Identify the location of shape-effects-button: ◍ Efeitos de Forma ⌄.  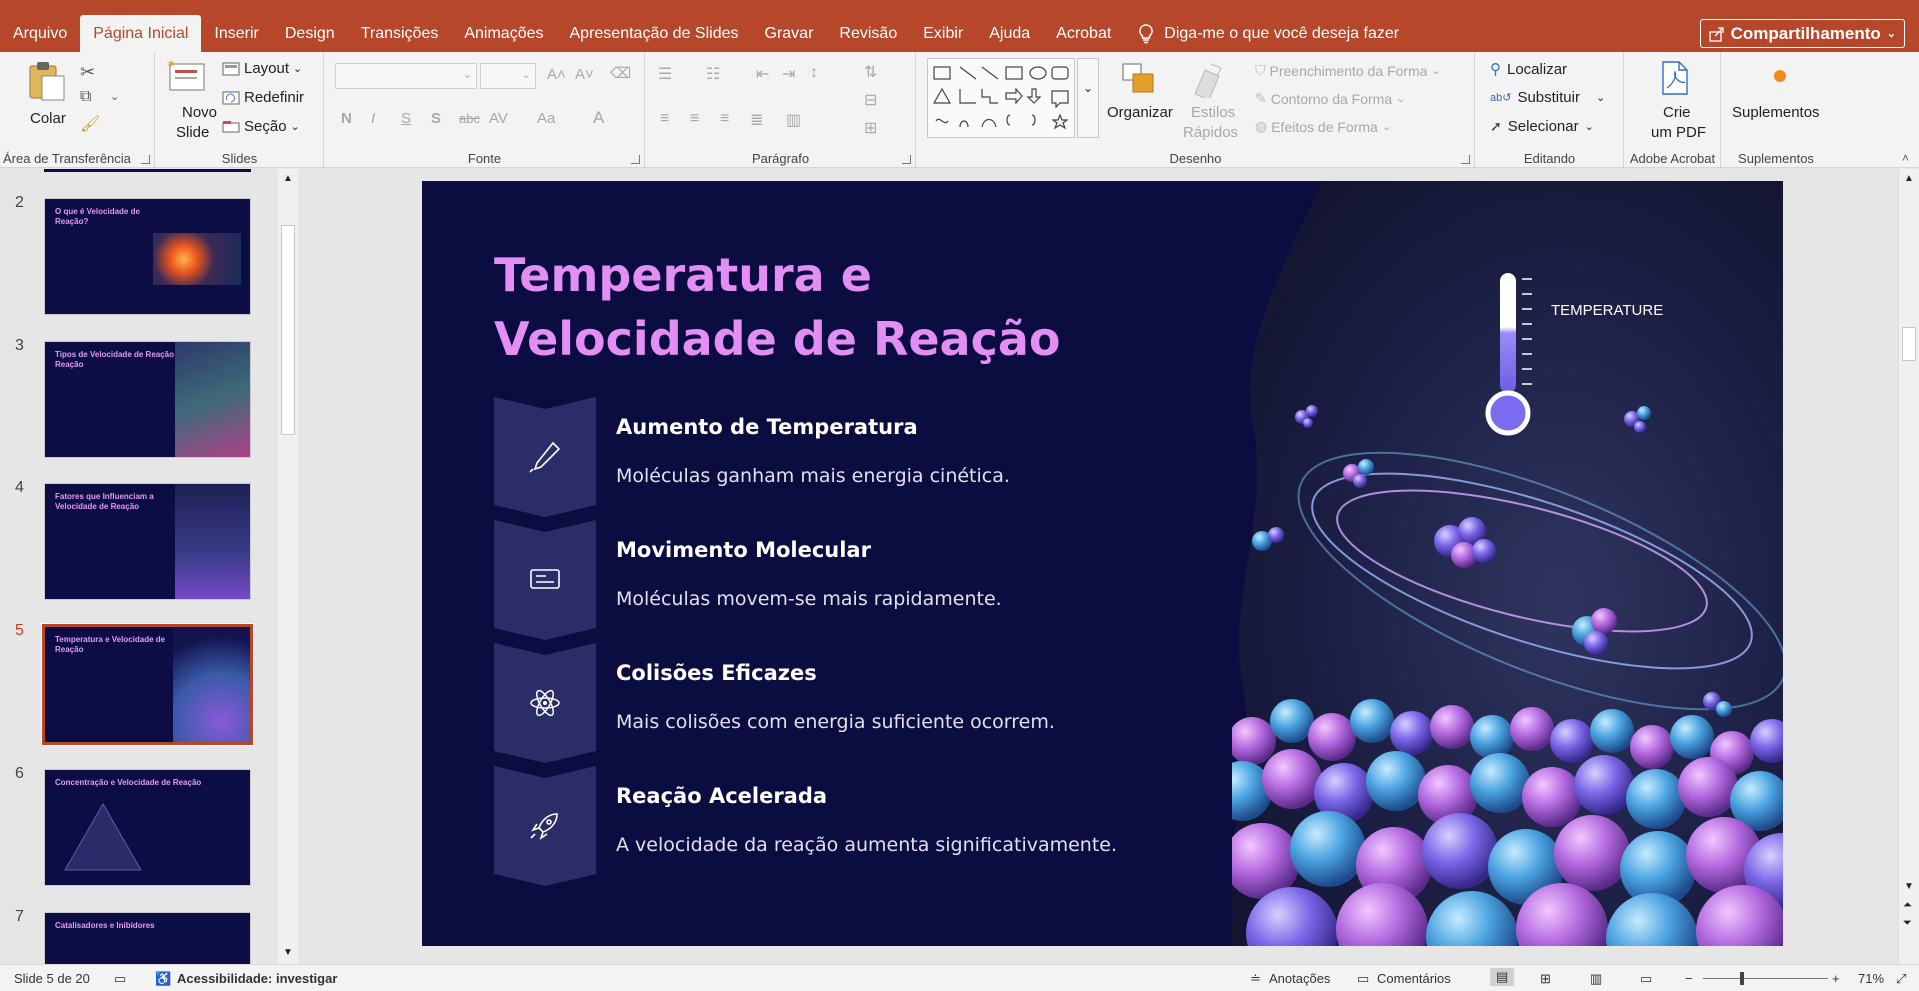
(1323, 126).